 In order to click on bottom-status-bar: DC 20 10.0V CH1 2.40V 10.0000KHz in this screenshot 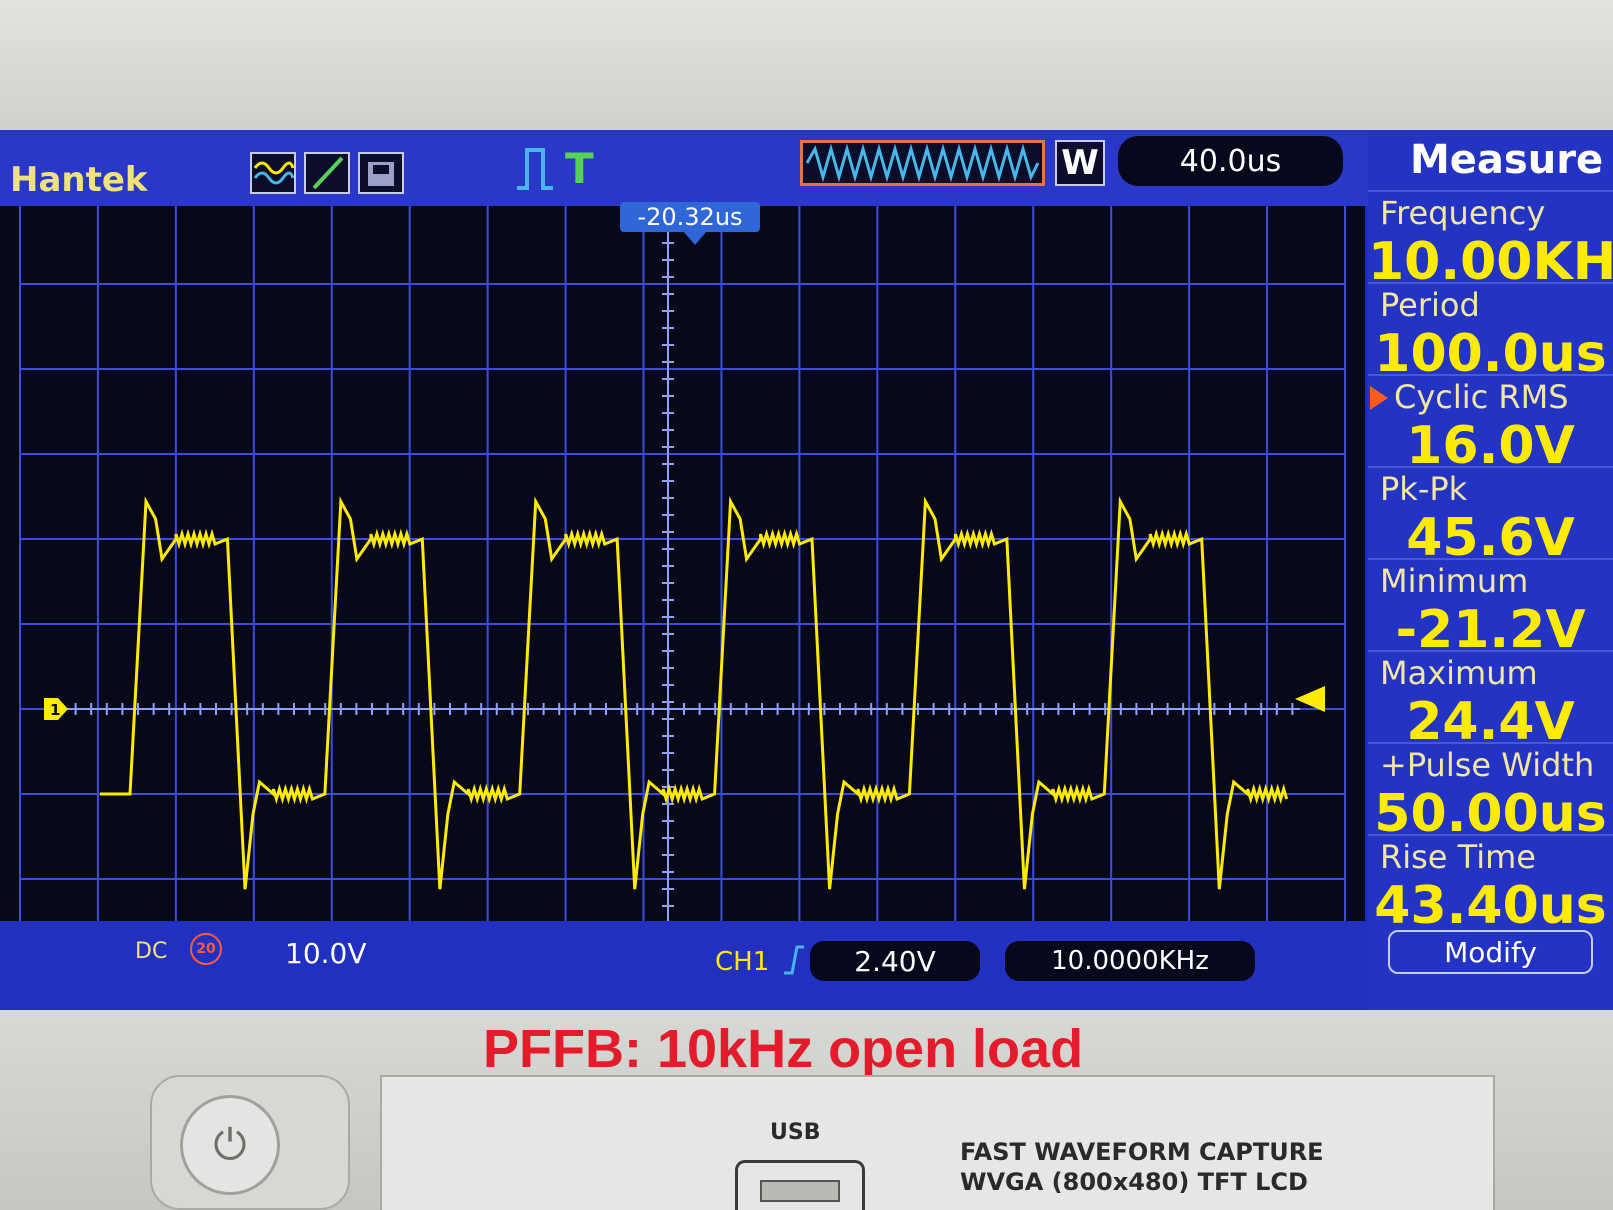, I will do `click(684, 965)`.